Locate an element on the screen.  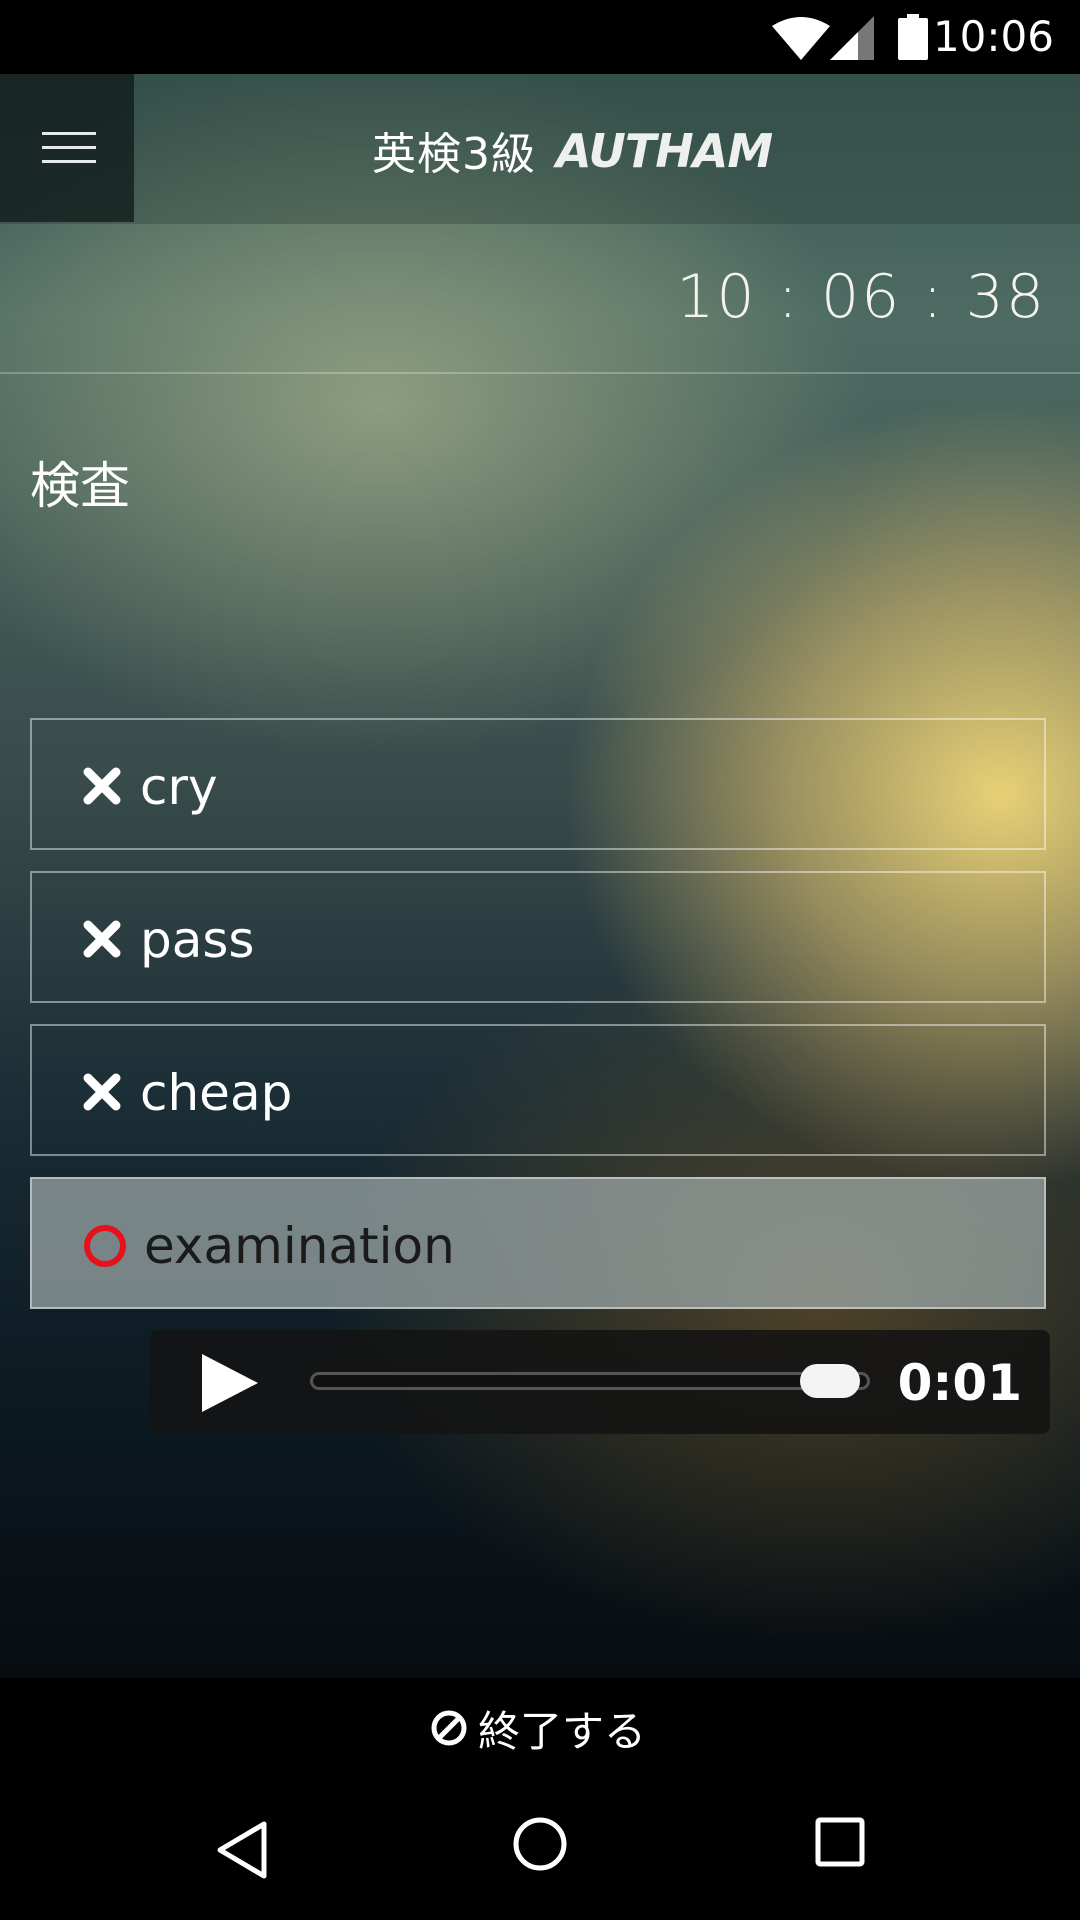
app-header: 英検3級 AUTHAM is located at coordinates (540, 149).